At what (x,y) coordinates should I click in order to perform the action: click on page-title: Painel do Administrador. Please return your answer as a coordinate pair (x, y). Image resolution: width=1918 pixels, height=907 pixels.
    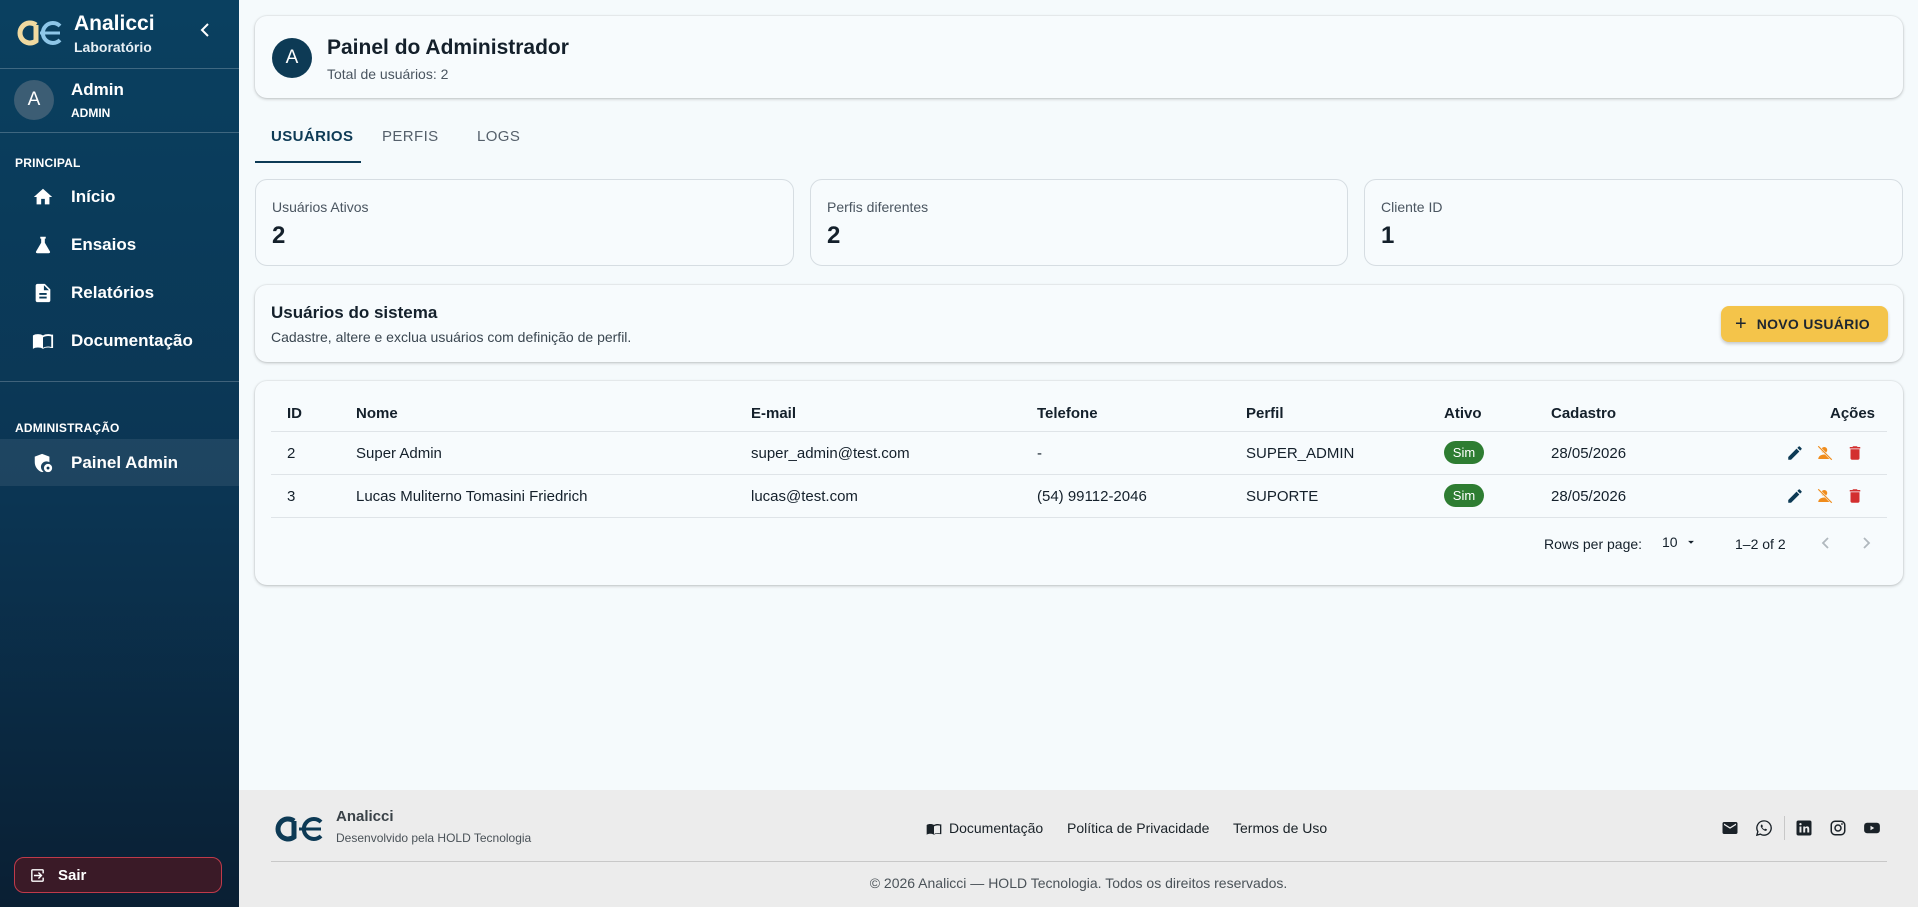
    Looking at the image, I should click on (448, 47).